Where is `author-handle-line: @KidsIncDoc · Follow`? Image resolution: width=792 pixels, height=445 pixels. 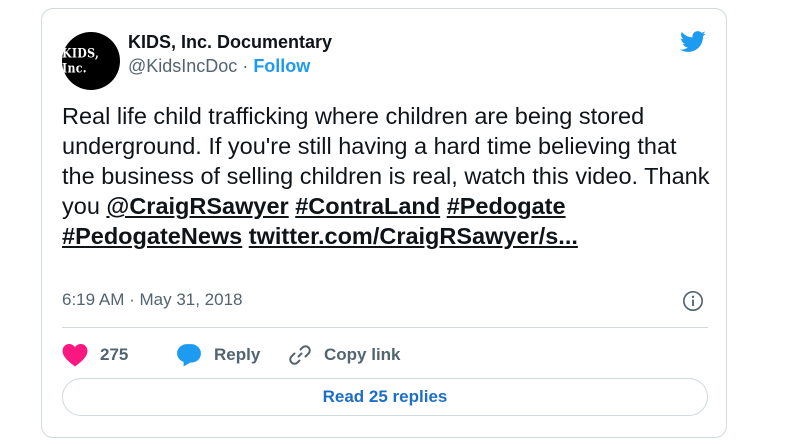
author-handle-line: @KidsIncDoc · Follow is located at coordinates (219, 66).